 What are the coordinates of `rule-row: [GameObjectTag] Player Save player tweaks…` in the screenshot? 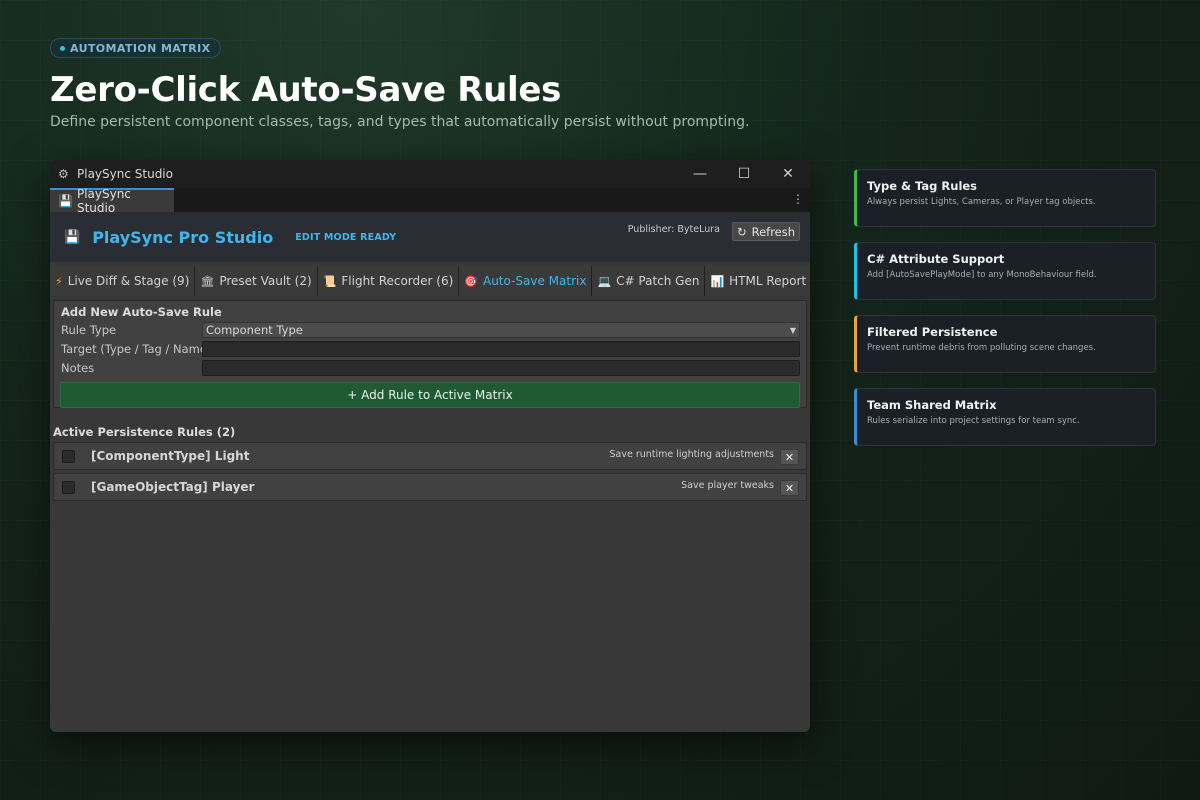 It's located at (430, 487).